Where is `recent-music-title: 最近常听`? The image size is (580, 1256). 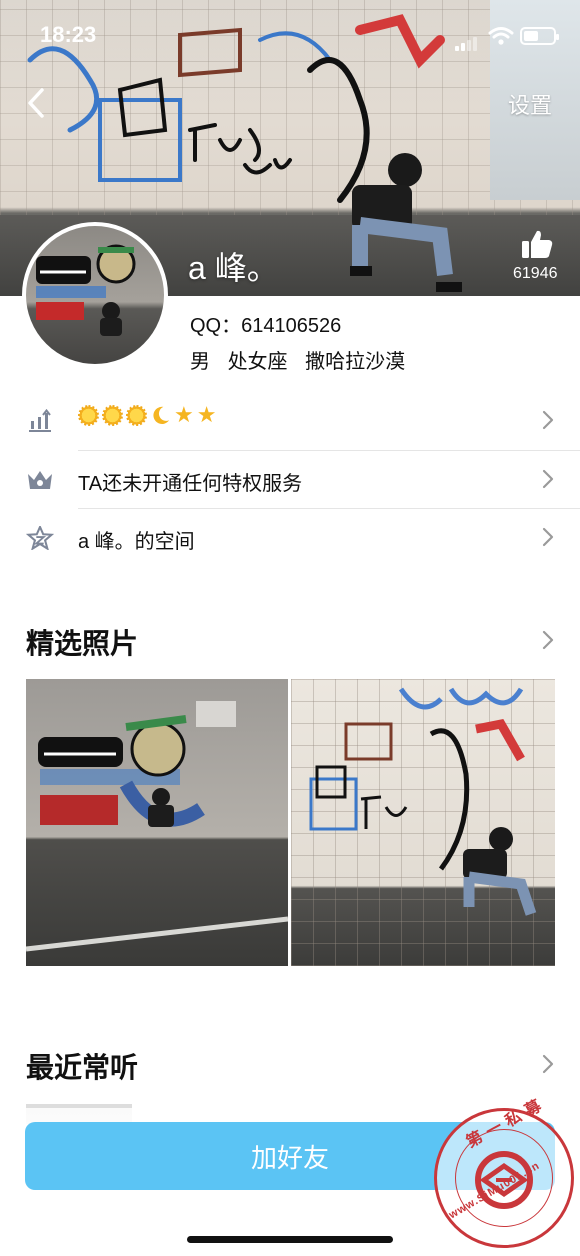 recent-music-title: 最近常听 is located at coordinates (82, 1066).